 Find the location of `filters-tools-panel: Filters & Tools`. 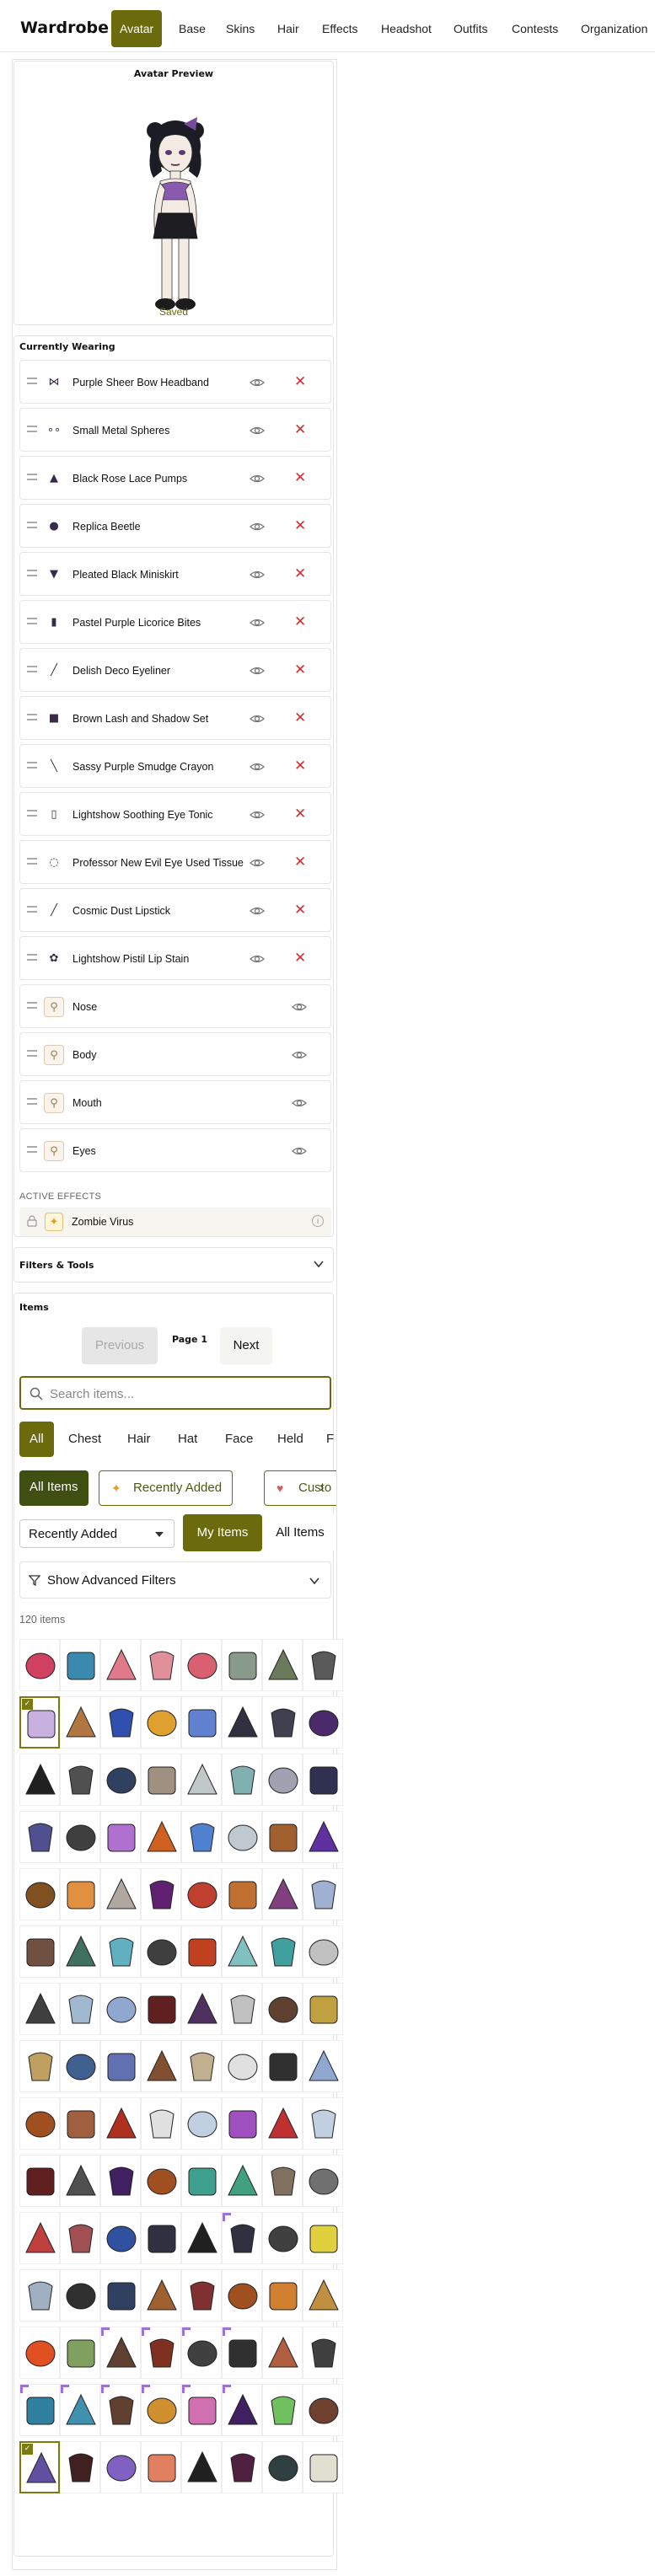

filters-tools-panel: Filters & Tools is located at coordinates (173, 1265).